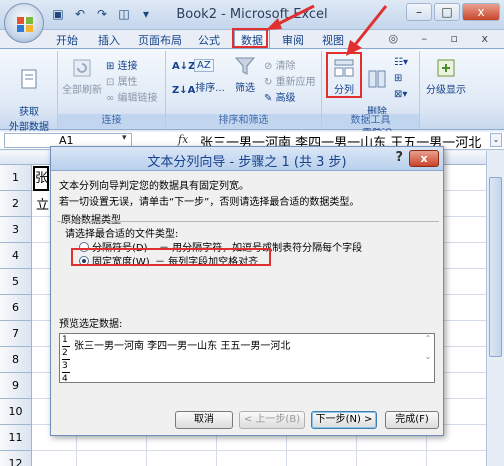 The width and height of the screenshot is (504, 466). What do you see at coordinates (132, 96) in the screenshot?
I see `edit-links-button: ∞ 编辑链接` at bounding box center [132, 96].